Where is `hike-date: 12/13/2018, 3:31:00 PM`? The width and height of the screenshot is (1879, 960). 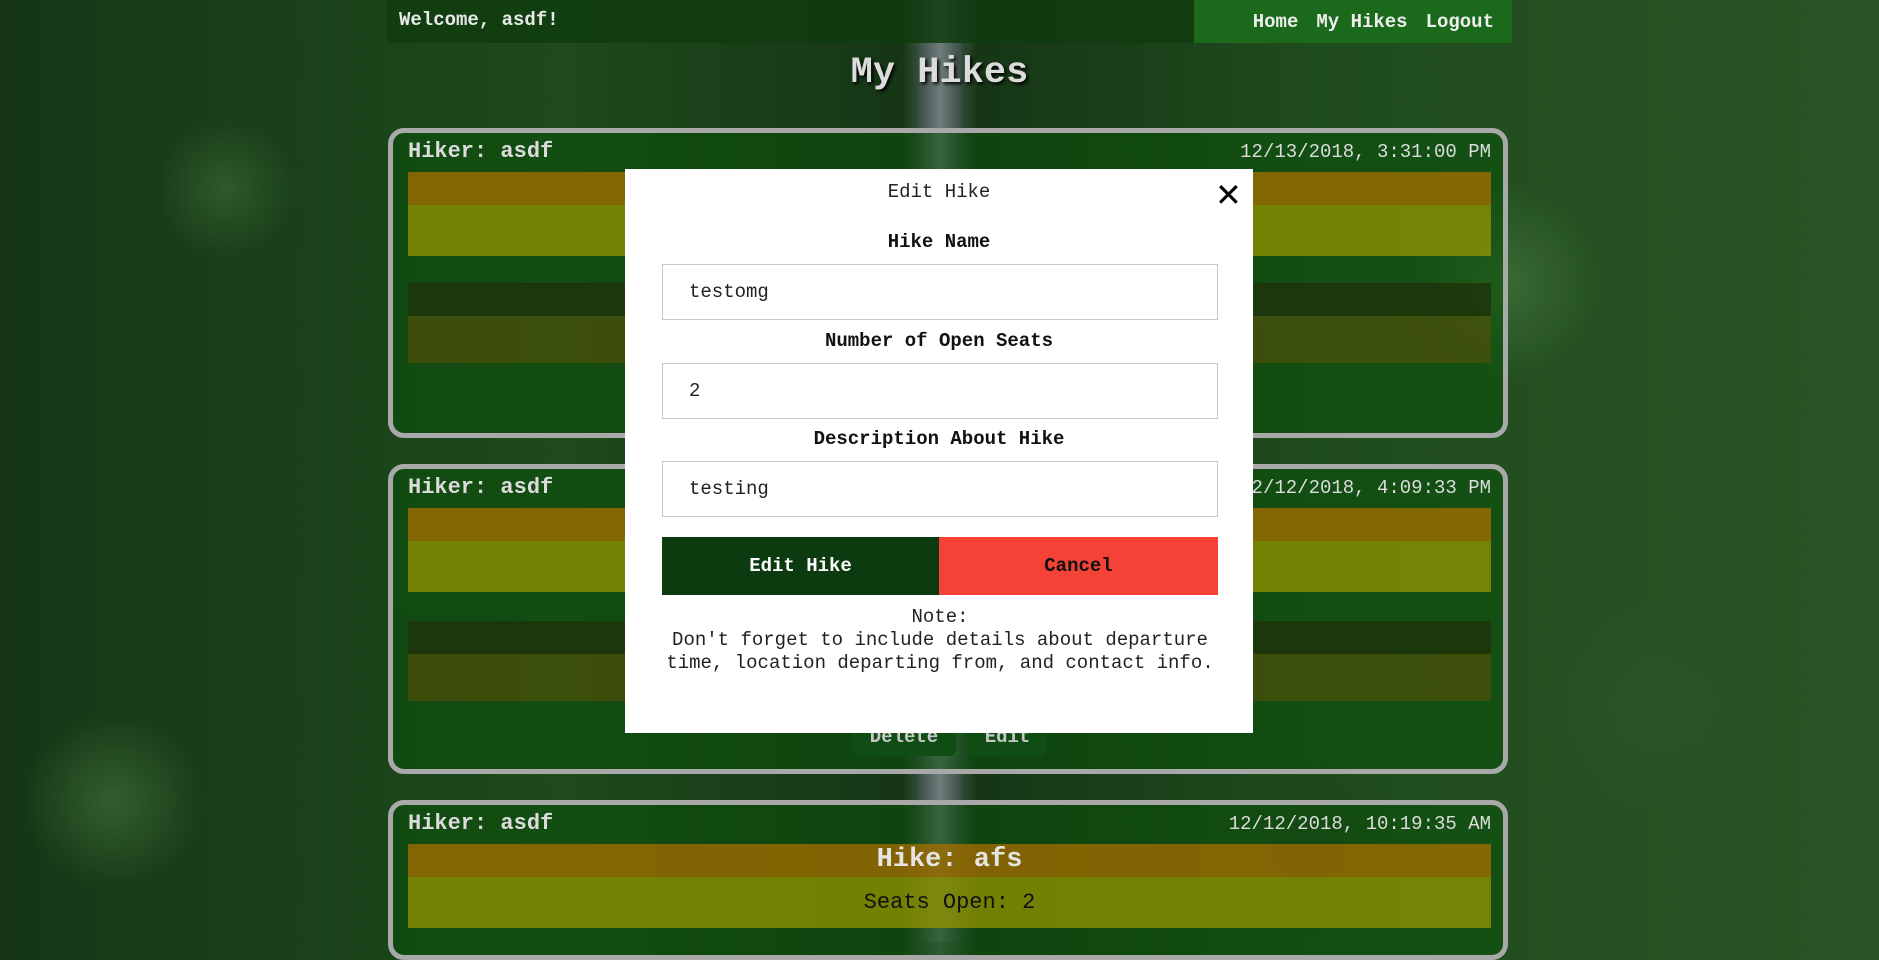 hike-date: 12/13/2018, 3:31:00 PM is located at coordinates (1365, 152).